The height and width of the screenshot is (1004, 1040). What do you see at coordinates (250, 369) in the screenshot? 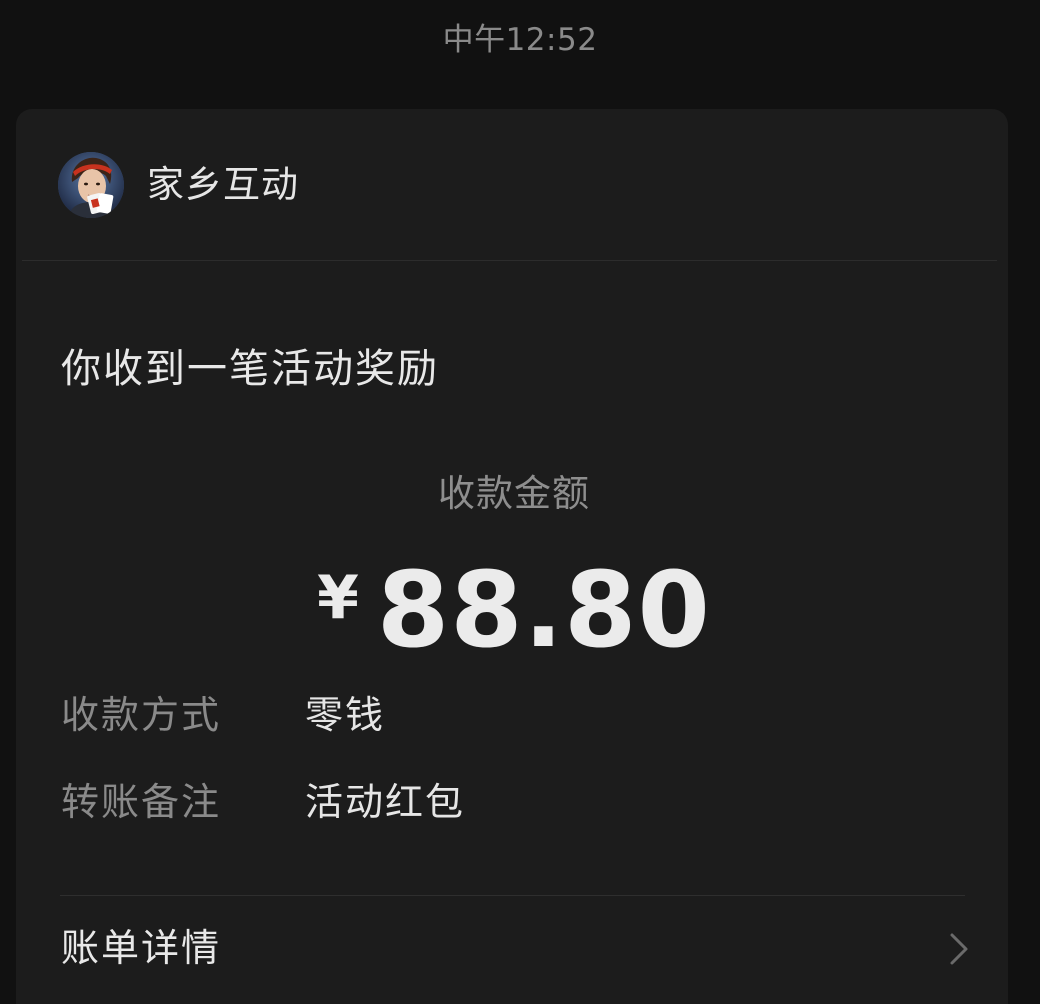
I see `message-title: 你收到一笔活动奖励` at bounding box center [250, 369].